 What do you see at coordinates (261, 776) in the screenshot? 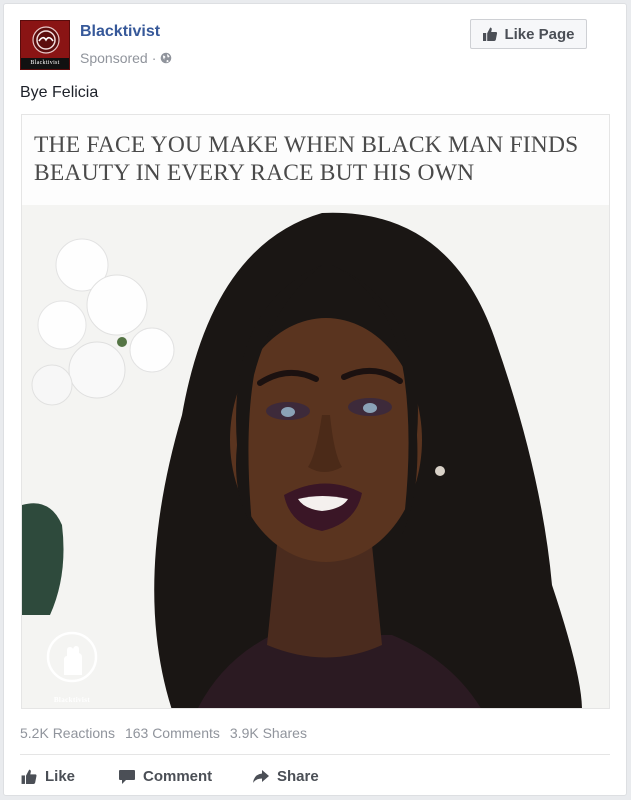
I see `share-arrow-icon` at bounding box center [261, 776].